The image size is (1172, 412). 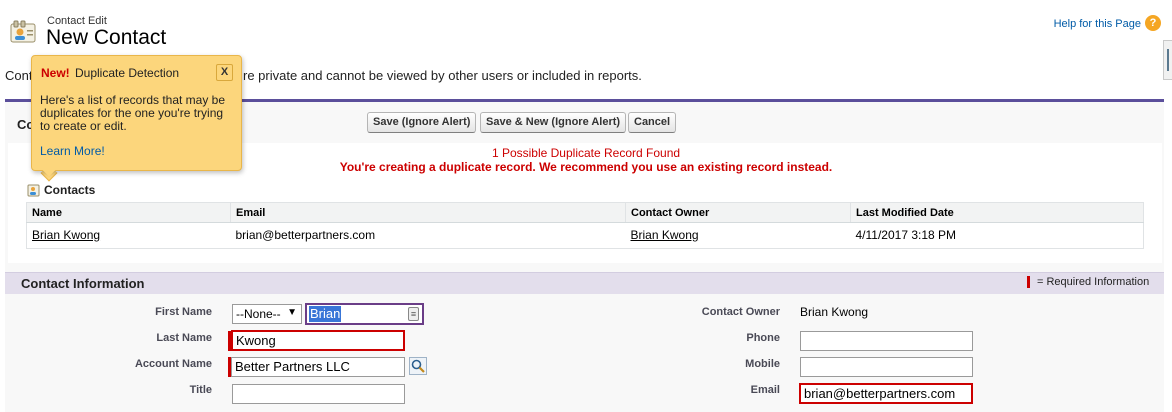 What do you see at coordinates (70, 190) in the screenshot?
I see `contacts-section-label: Contacts` at bounding box center [70, 190].